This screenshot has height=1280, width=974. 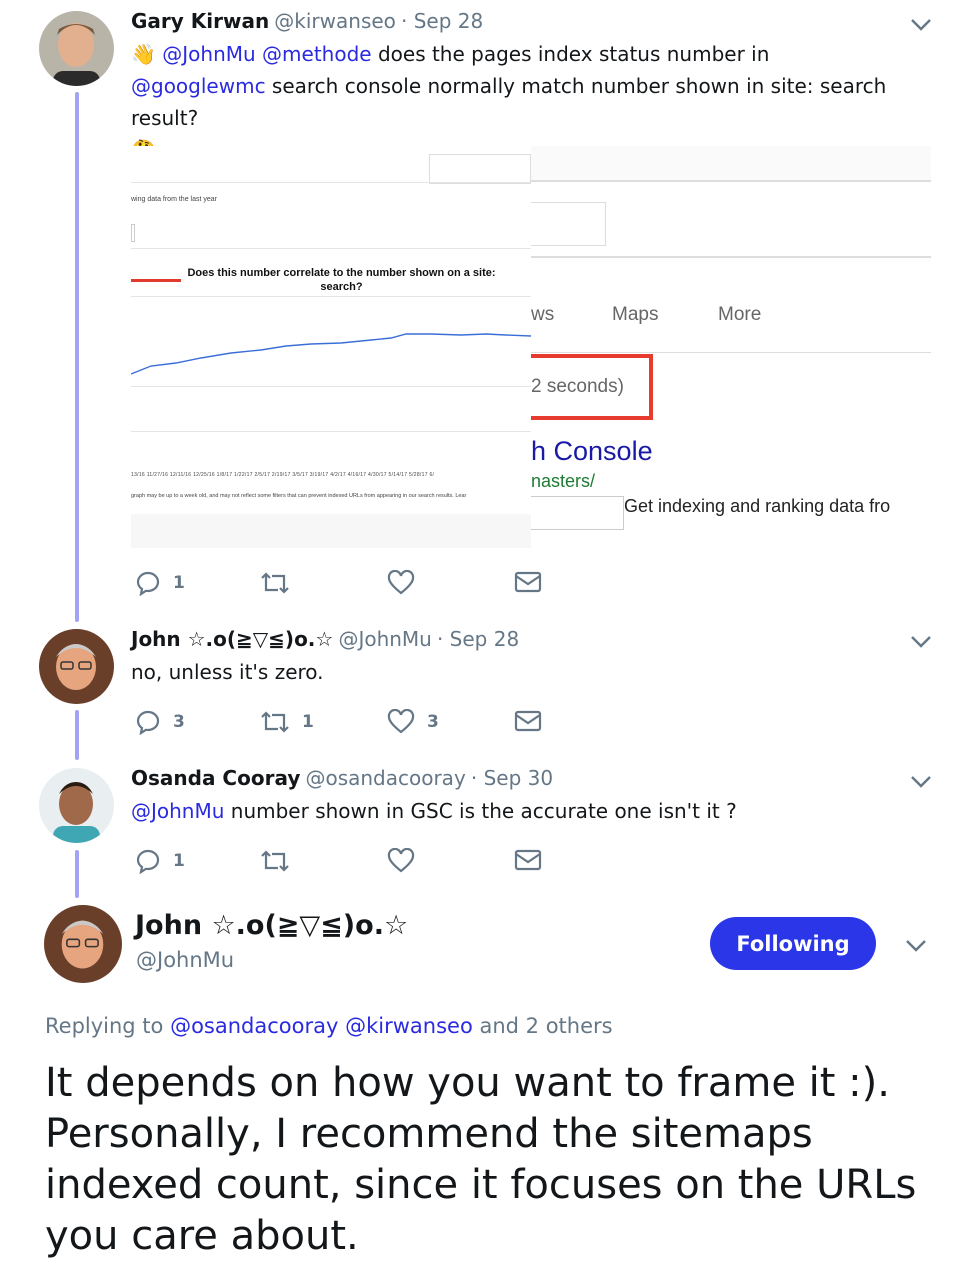 I want to click on tweet-actions: 3 1 3, so click(x=340, y=724).